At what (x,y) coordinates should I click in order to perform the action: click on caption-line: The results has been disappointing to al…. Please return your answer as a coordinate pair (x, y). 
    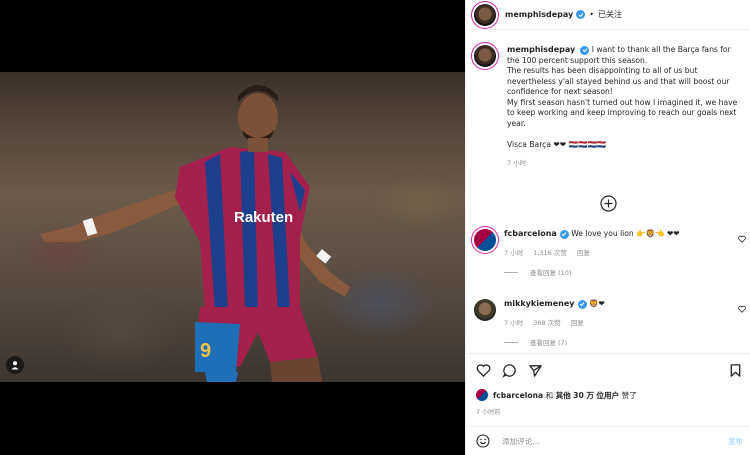
    Looking at the image, I should click on (618, 81).